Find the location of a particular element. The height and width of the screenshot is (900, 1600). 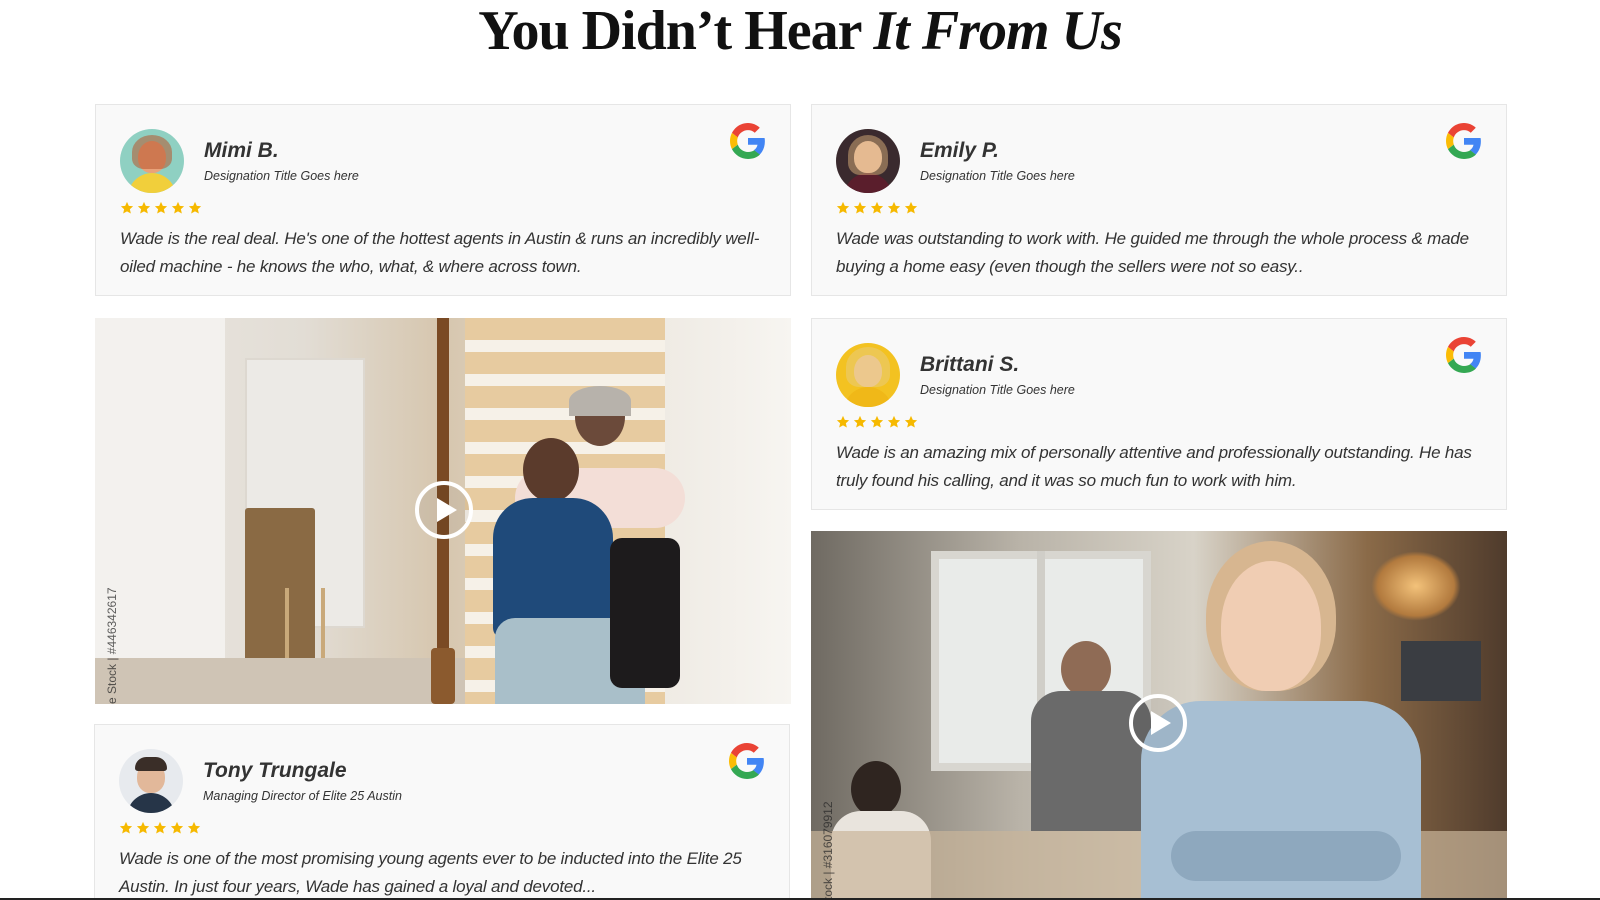

stock-watermark: e Stock | #446342617 is located at coordinates (112, 645).